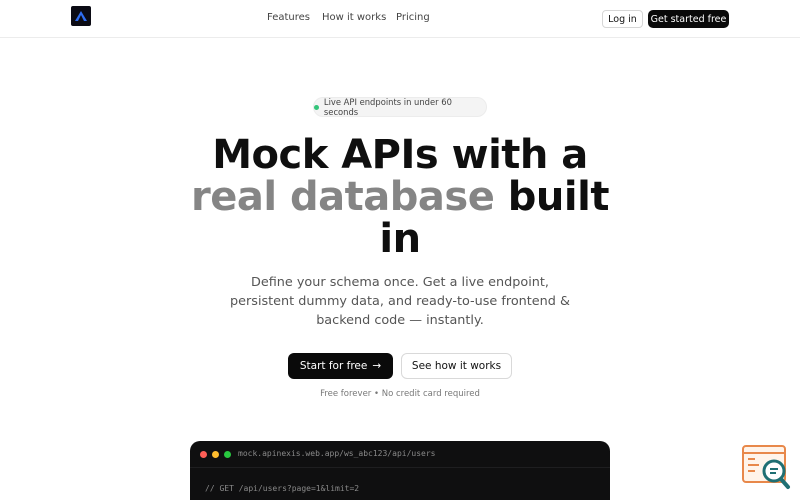 The height and width of the screenshot is (500, 800). Describe the element at coordinates (81, 16) in the screenshot. I see `logo-icon` at that location.